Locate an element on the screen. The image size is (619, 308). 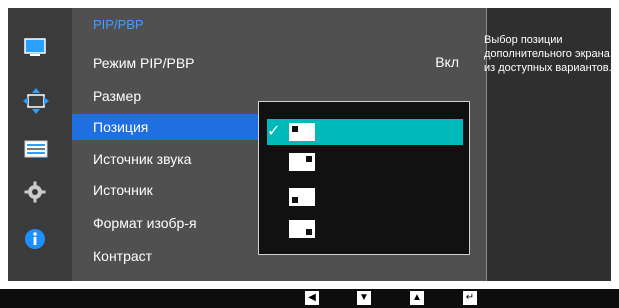
menu-item-sound-source: Источник звука is located at coordinates (142, 159).